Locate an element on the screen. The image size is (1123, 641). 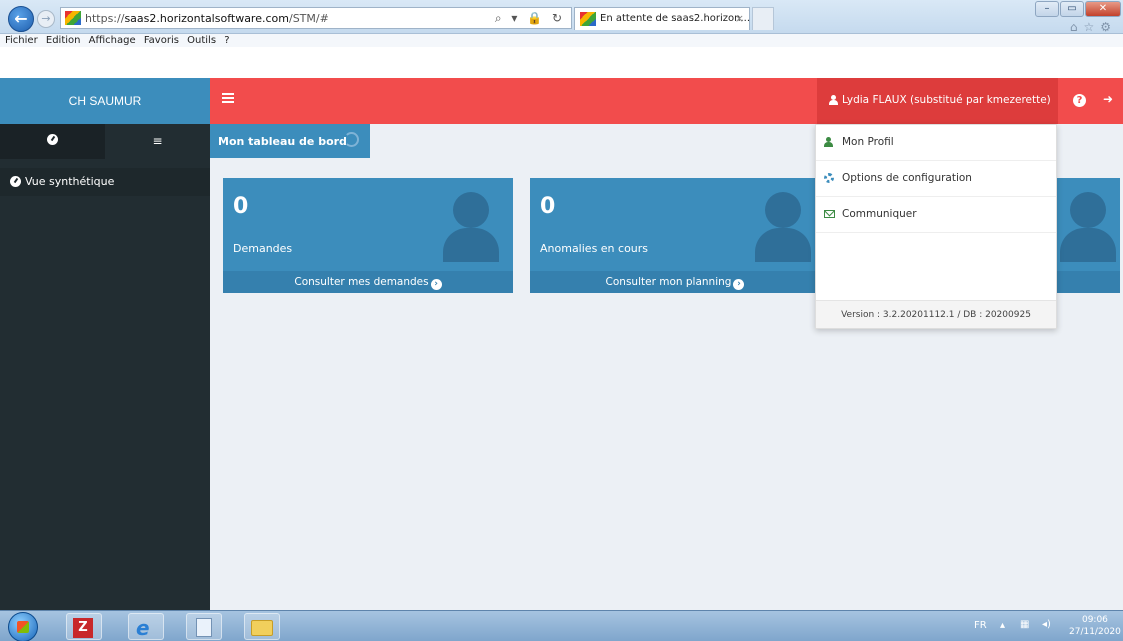
tab-favicon-icon is located at coordinates (588, 19).